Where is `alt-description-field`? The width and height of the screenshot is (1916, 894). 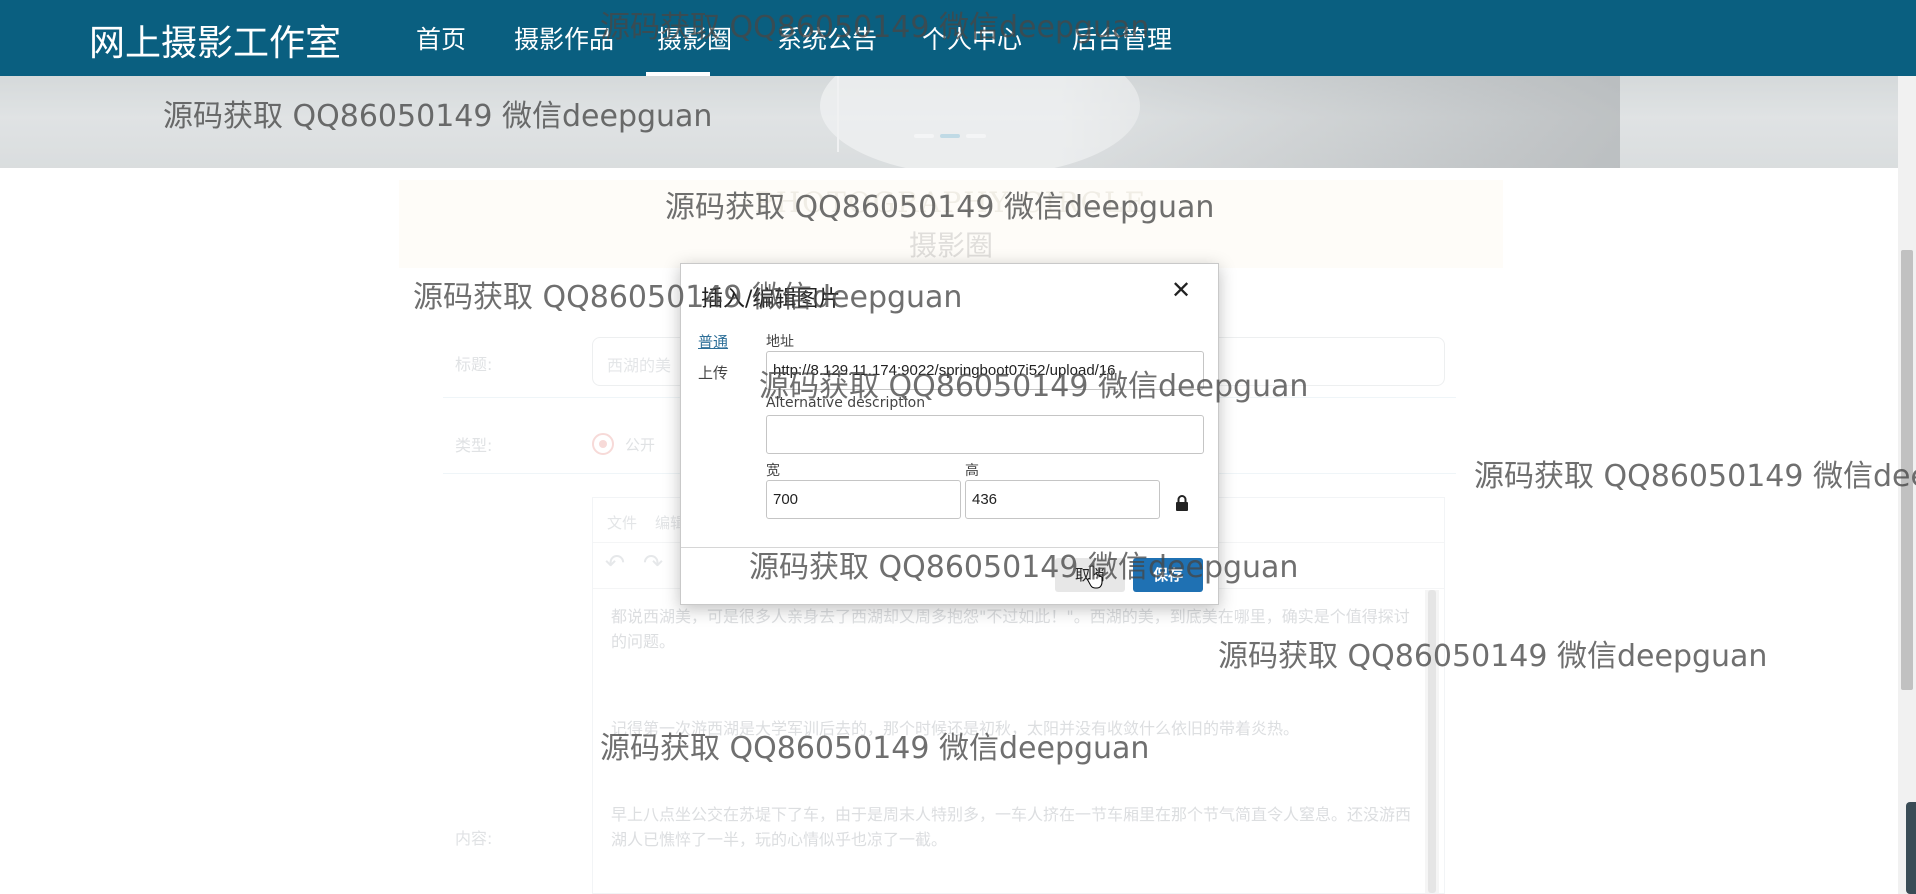
alt-description-field is located at coordinates (985, 434).